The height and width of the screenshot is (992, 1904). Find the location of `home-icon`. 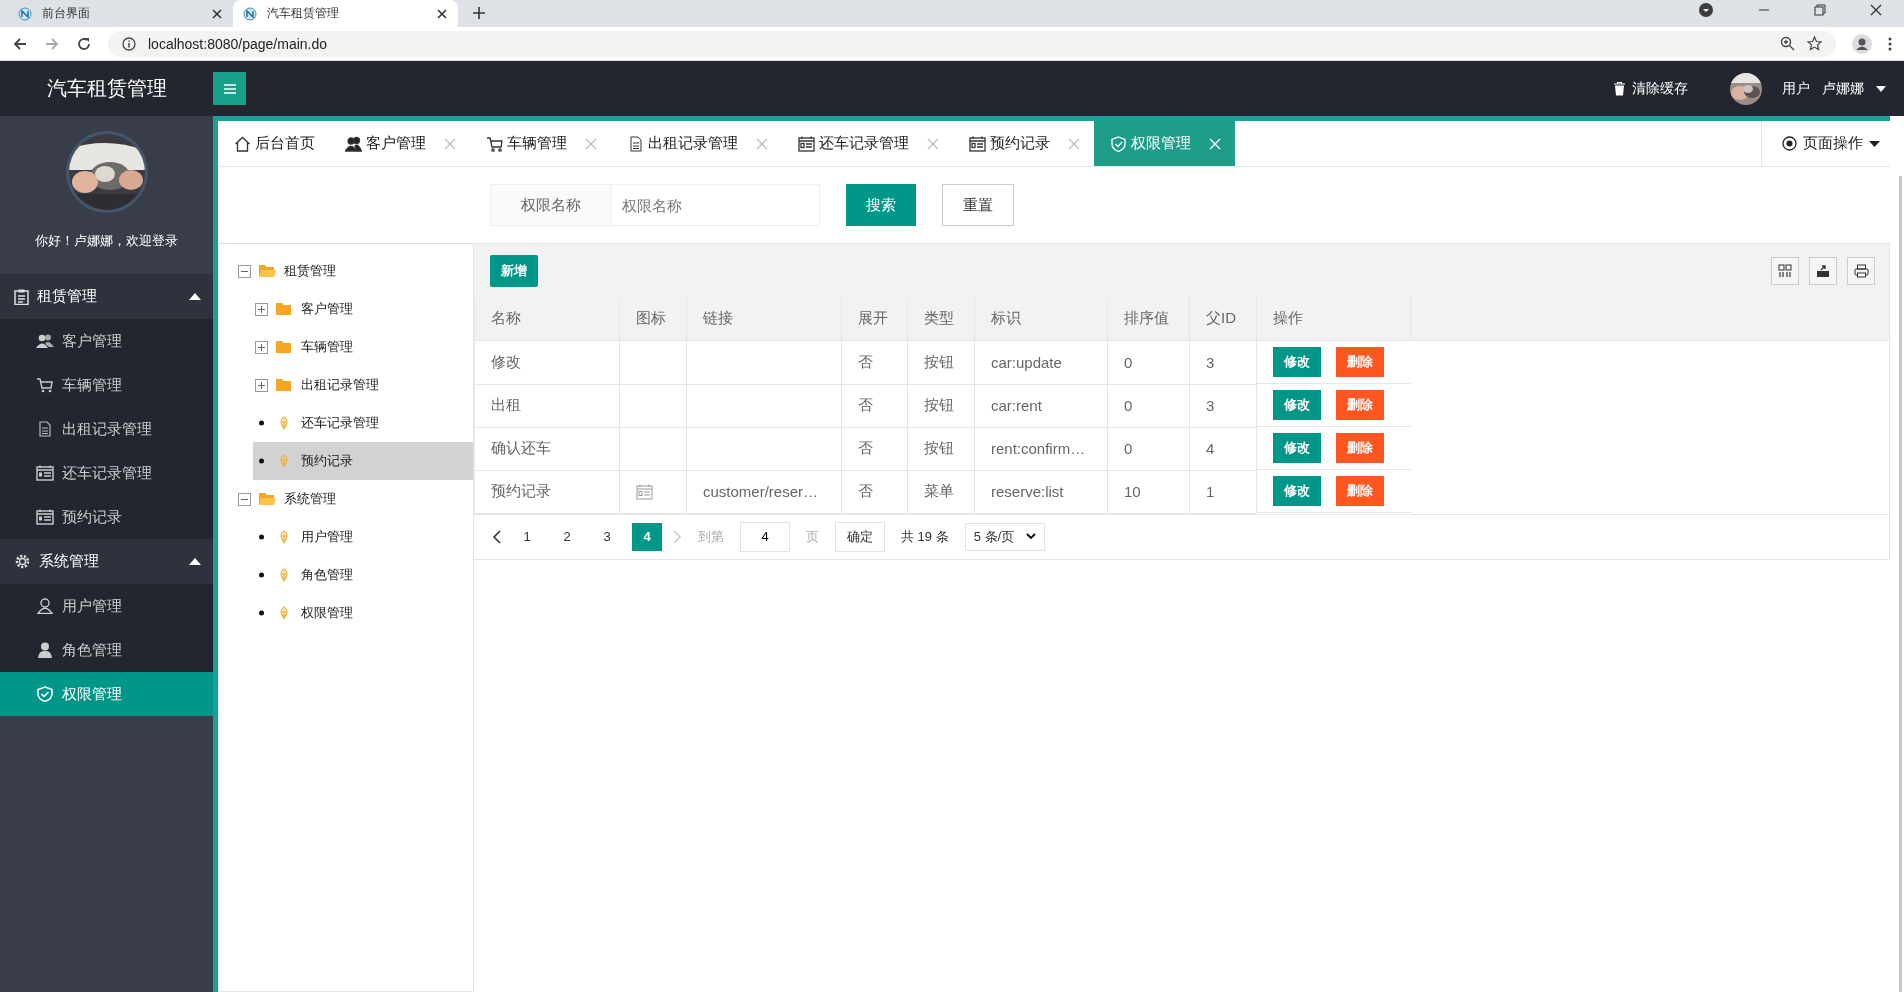

home-icon is located at coordinates (242, 143).